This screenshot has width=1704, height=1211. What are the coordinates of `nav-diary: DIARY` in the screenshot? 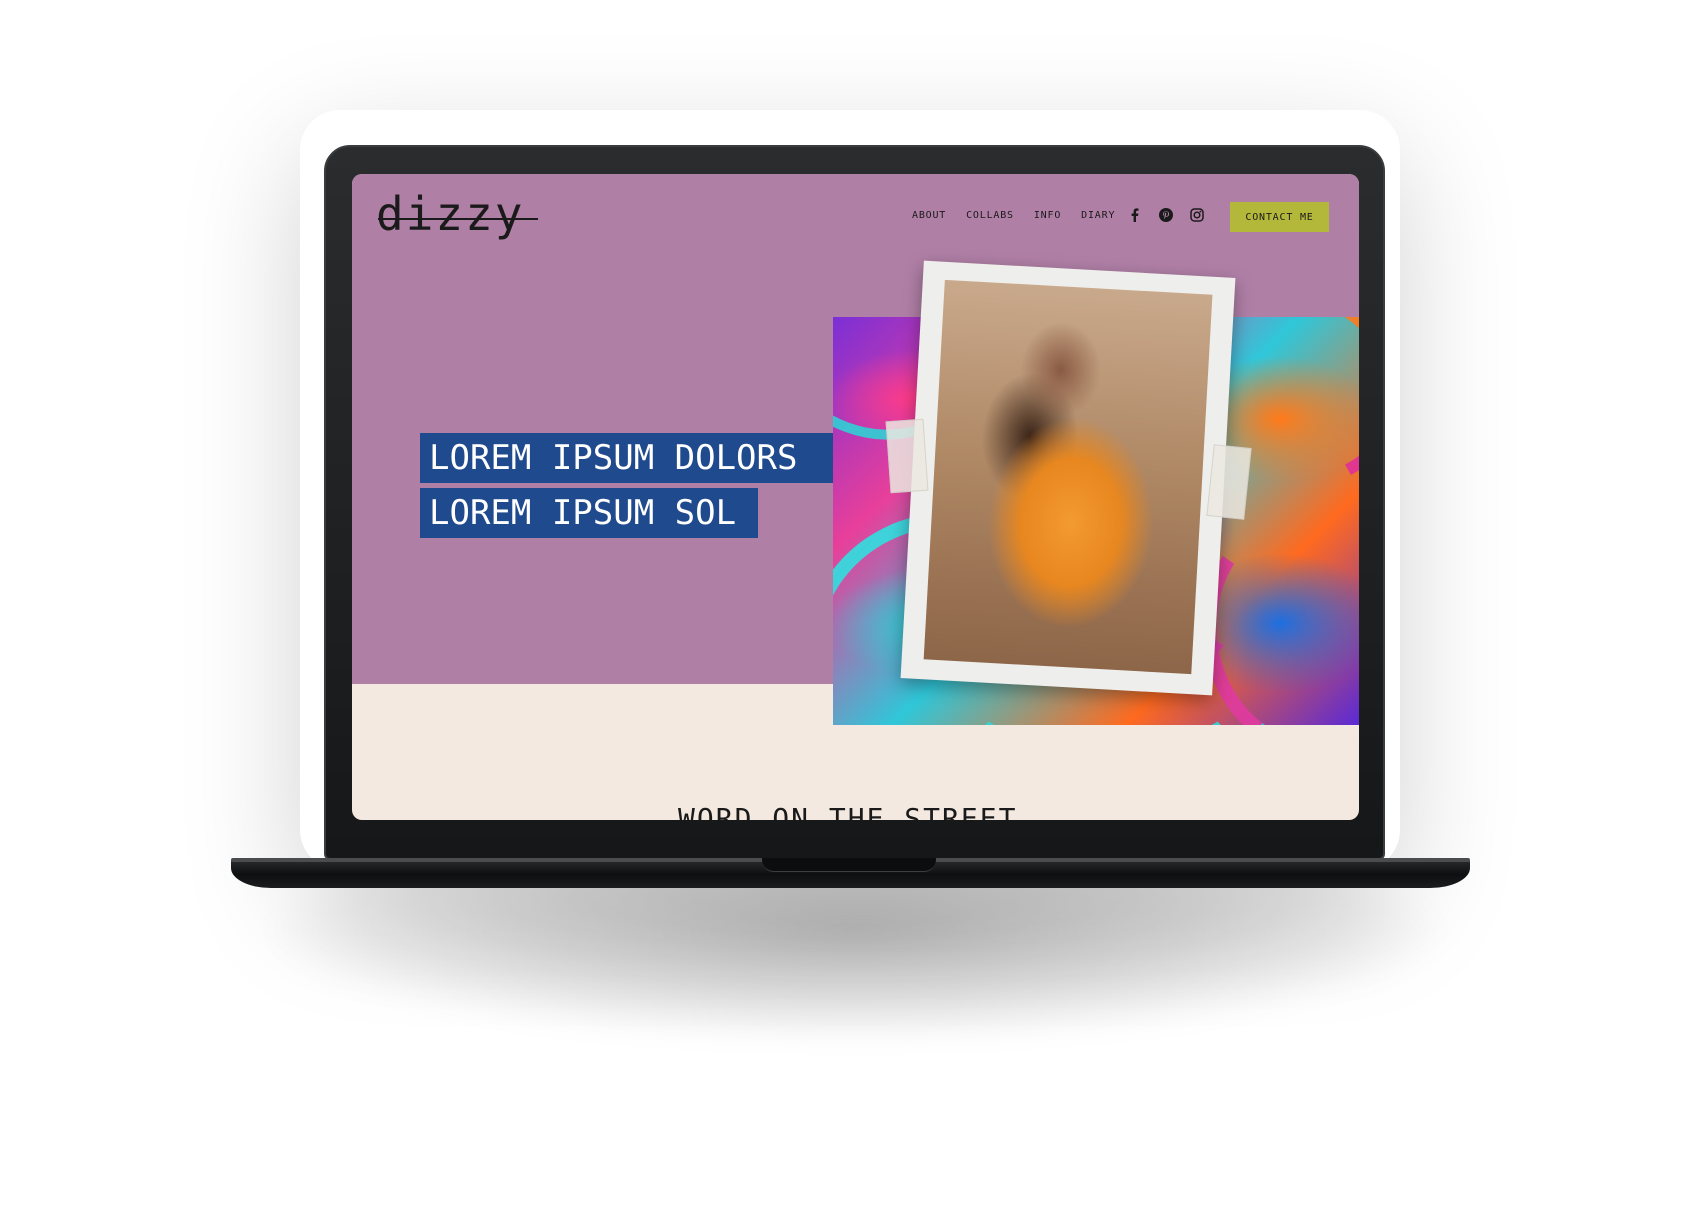 It's located at (1098, 215).